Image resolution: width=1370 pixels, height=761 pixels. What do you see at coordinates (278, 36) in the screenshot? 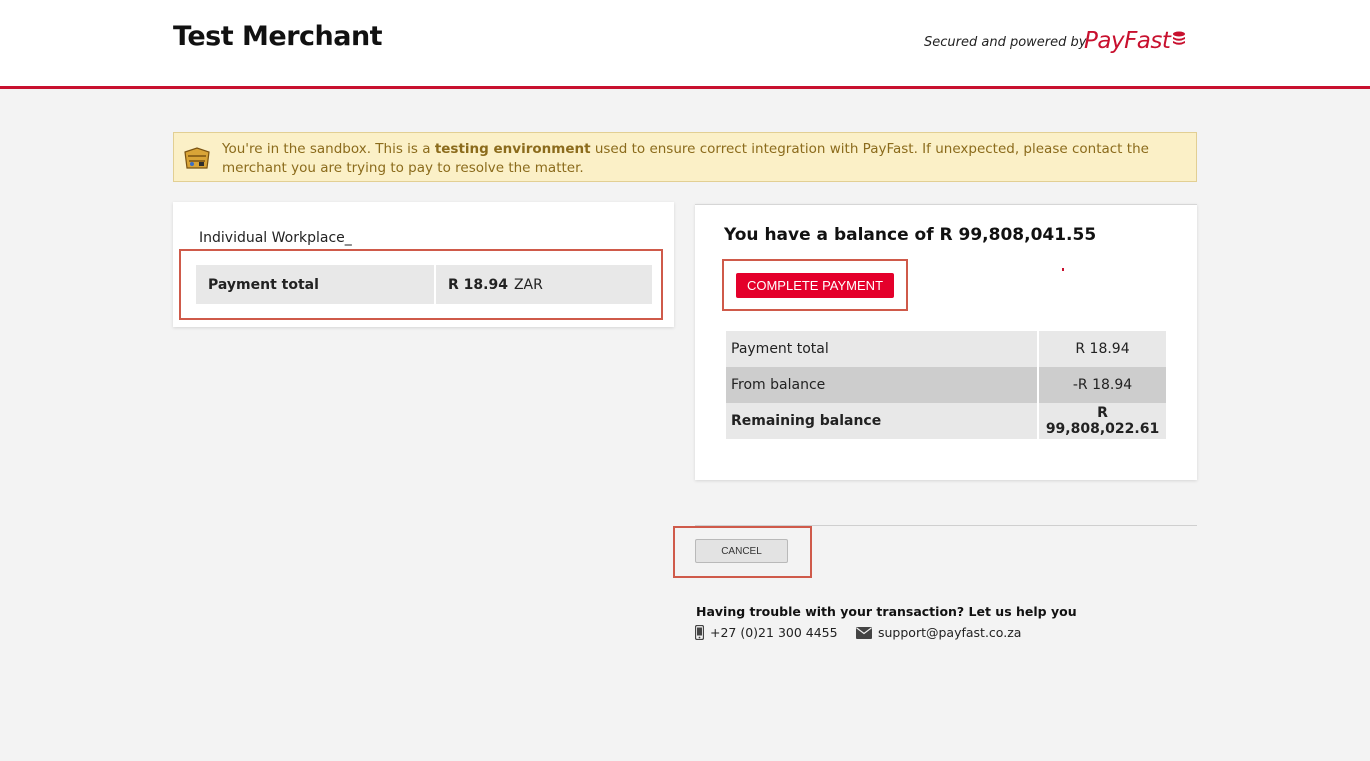
I see `merchant-name: Test Merchant` at bounding box center [278, 36].